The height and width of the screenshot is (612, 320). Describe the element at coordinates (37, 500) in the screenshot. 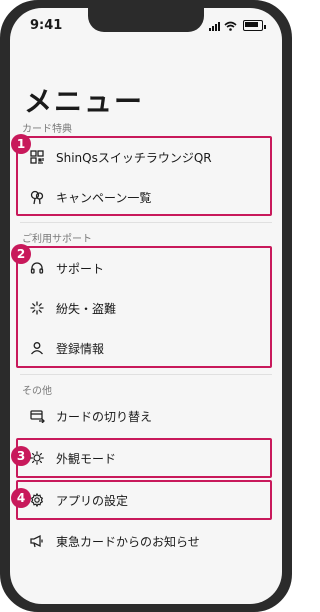

I see `gear-icon` at that location.